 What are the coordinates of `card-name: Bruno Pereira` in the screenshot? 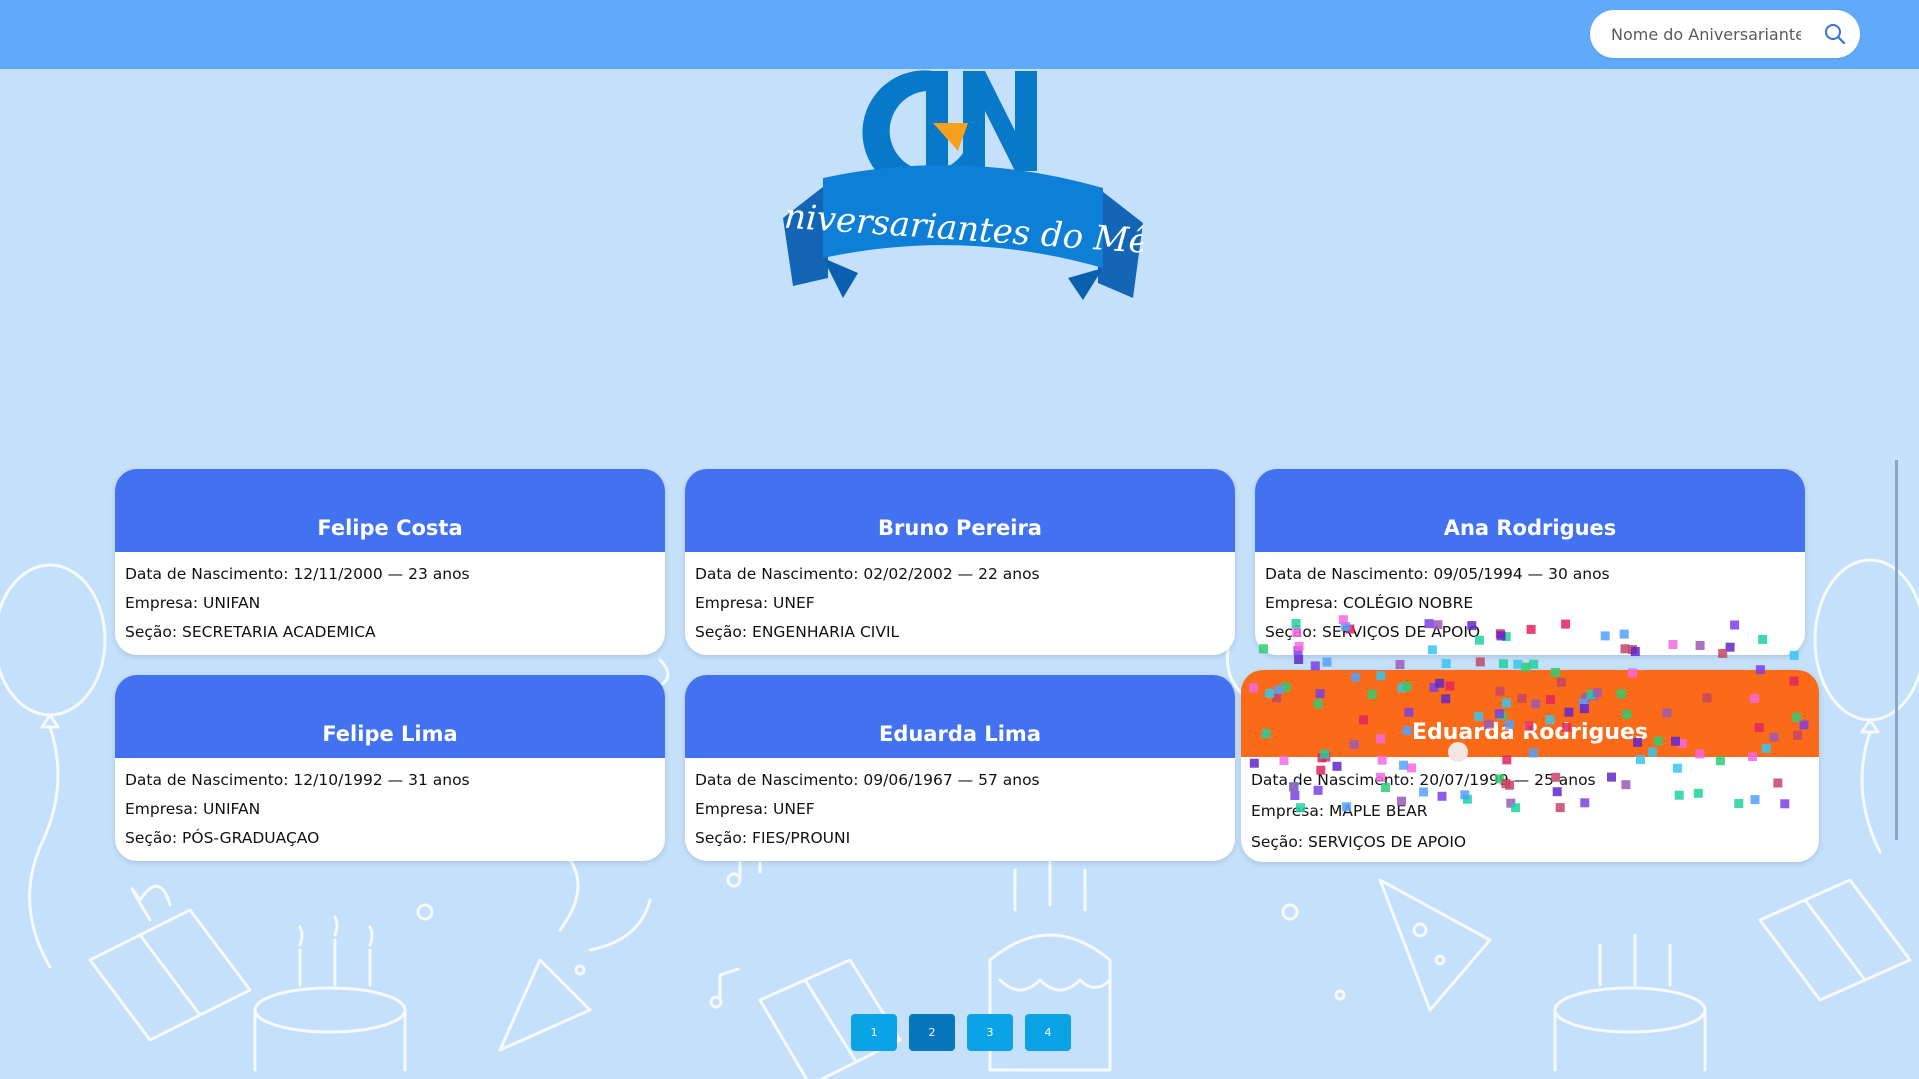 It's located at (960, 510).